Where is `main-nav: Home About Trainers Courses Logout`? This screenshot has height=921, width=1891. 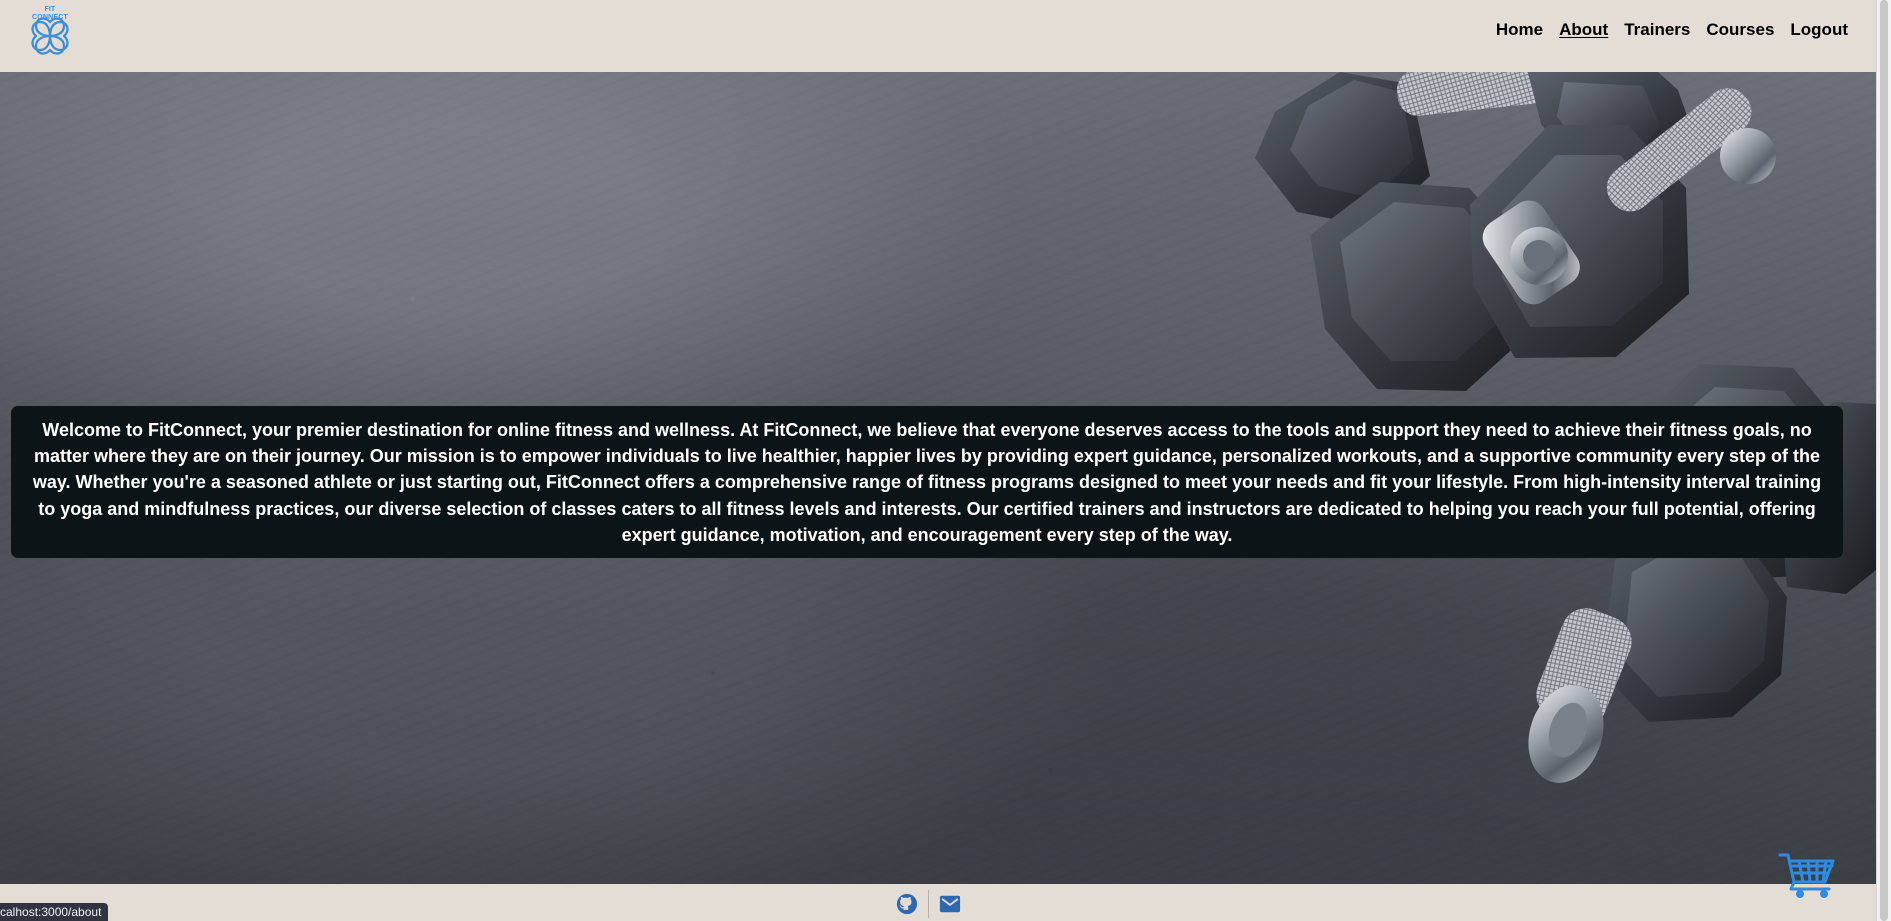 main-nav: Home About Trainers Courses Logout is located at coordinates (1672, 30).